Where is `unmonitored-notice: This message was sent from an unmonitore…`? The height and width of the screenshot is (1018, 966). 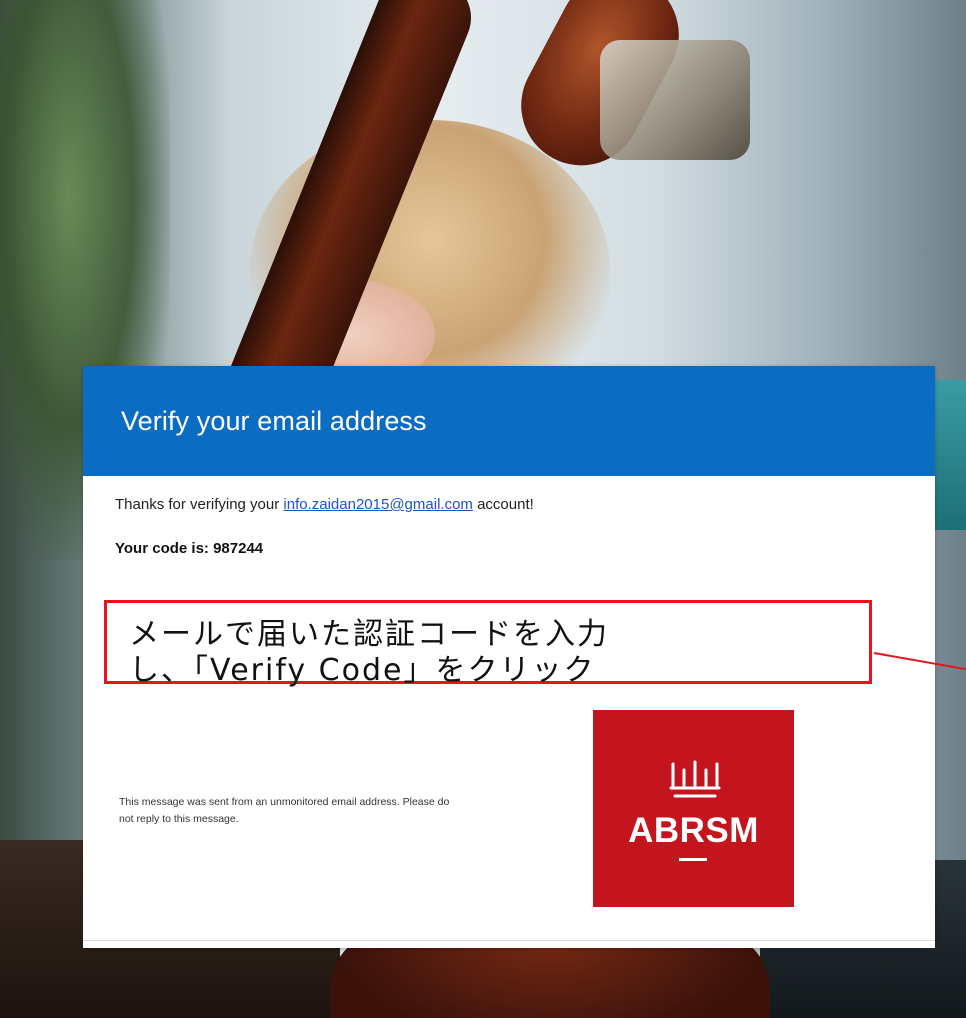
unmonitored-notice: This message was sent from an unmonitore… is located at coordinates (284, 810).